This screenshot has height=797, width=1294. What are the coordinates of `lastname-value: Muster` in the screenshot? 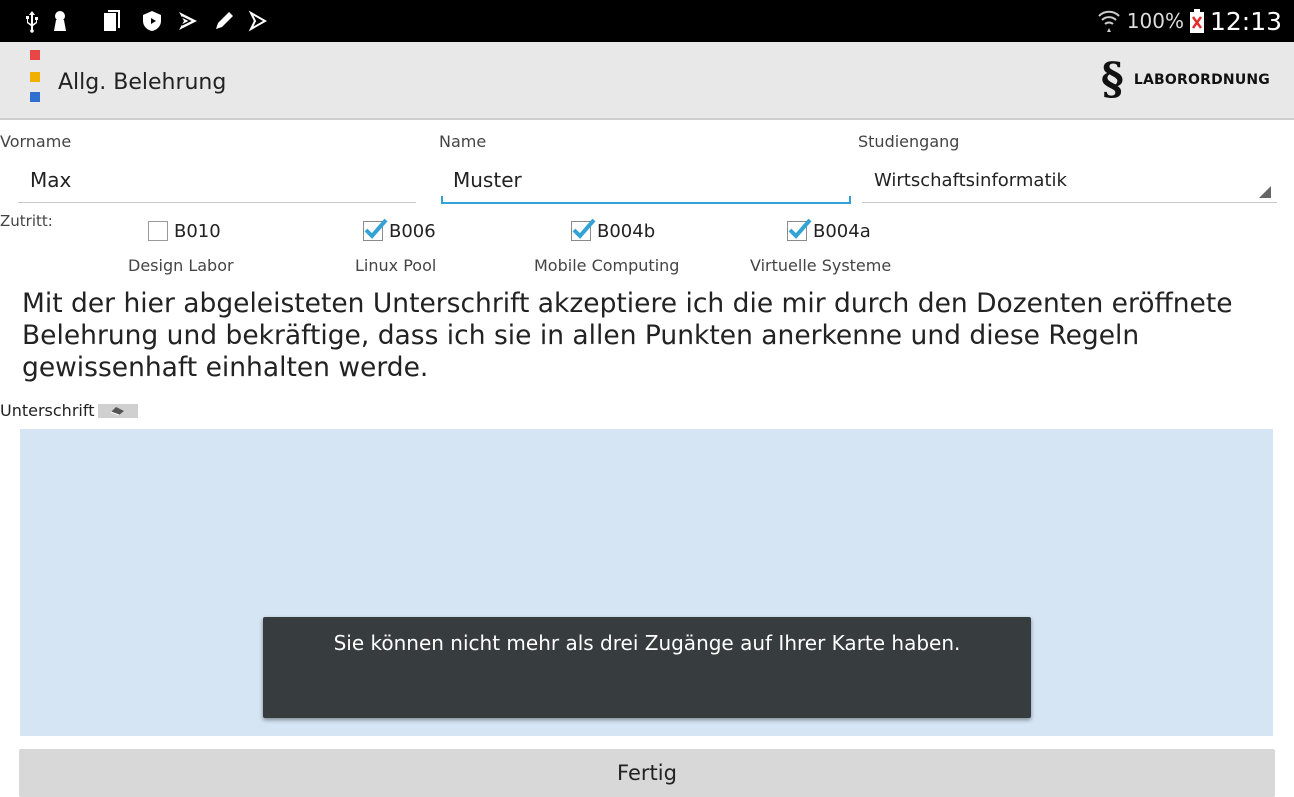 It's located at (487, 180).